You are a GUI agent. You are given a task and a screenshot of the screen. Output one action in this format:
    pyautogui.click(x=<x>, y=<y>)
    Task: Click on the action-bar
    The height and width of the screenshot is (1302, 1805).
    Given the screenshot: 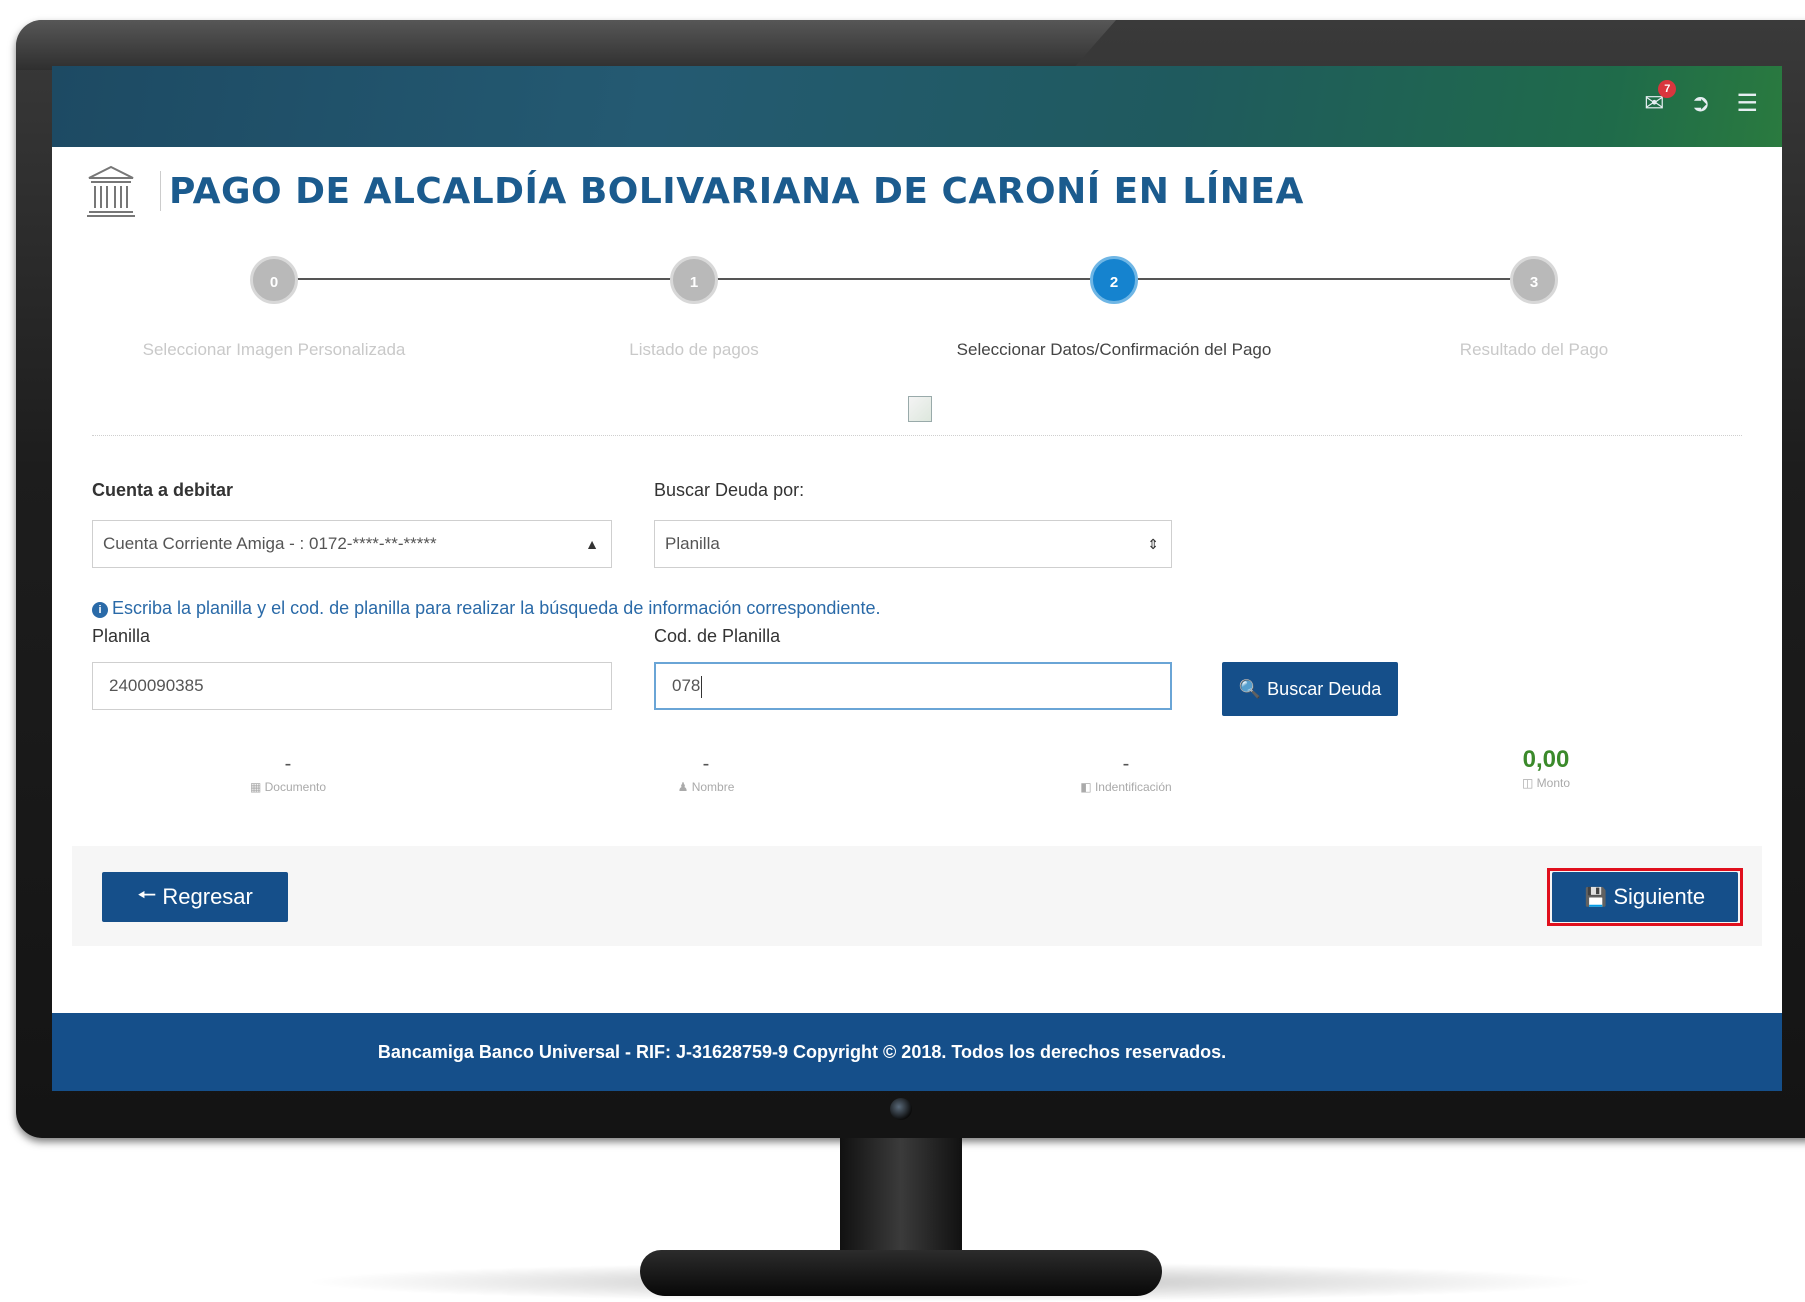 What is the action you would take?
    pyautogui.click(x=917, y=896)
    